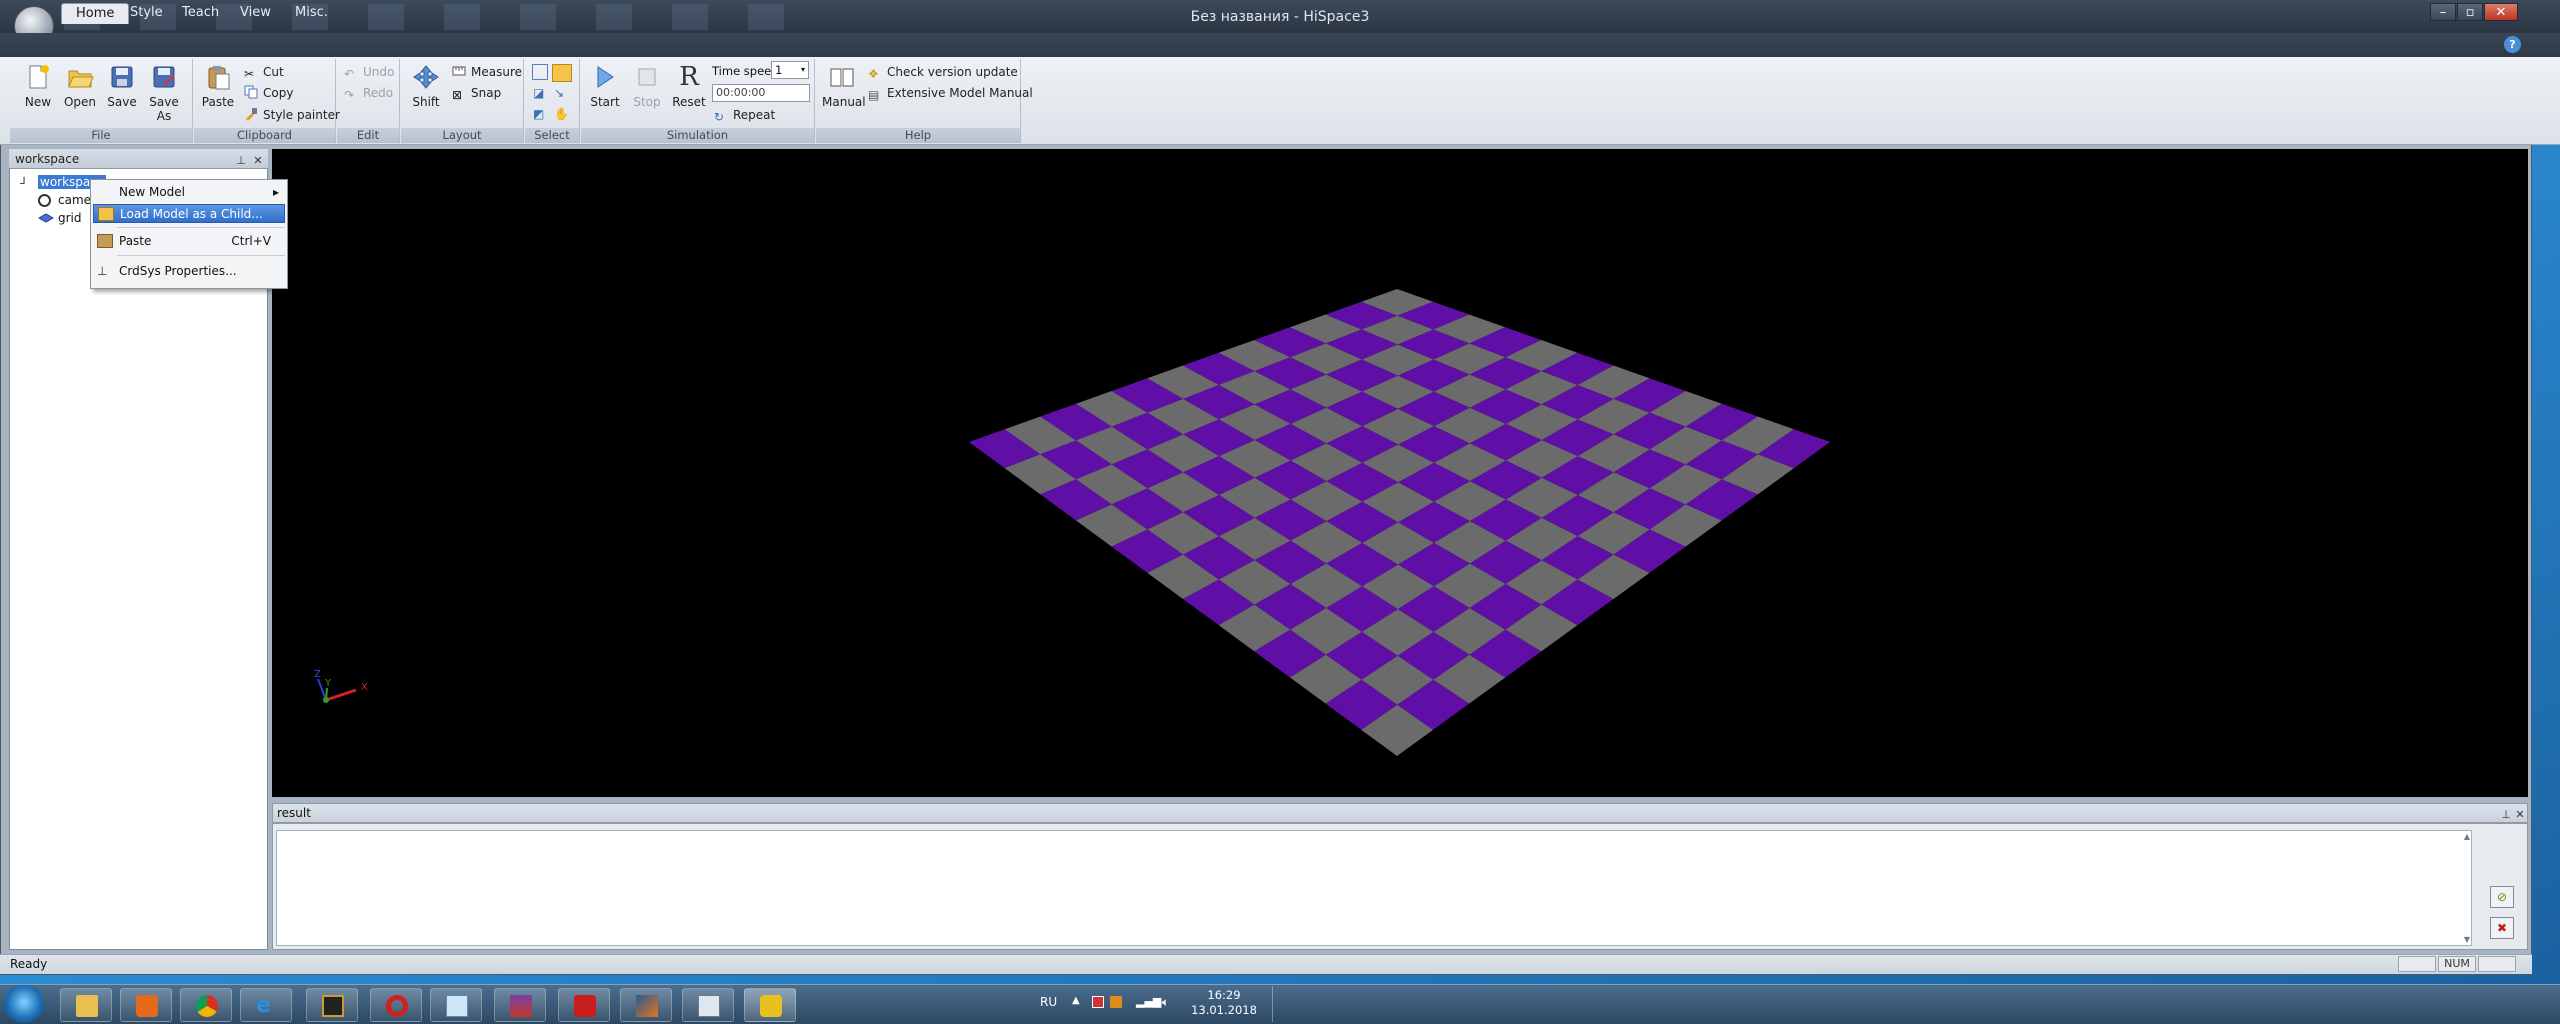 Image resolution: width=2560 pixels, height=1024 pixels. What do you see at coordinates (1098, 1002) in the screenshot?
I see `tray-flag-icon` at bounding box center [1098, 1002].